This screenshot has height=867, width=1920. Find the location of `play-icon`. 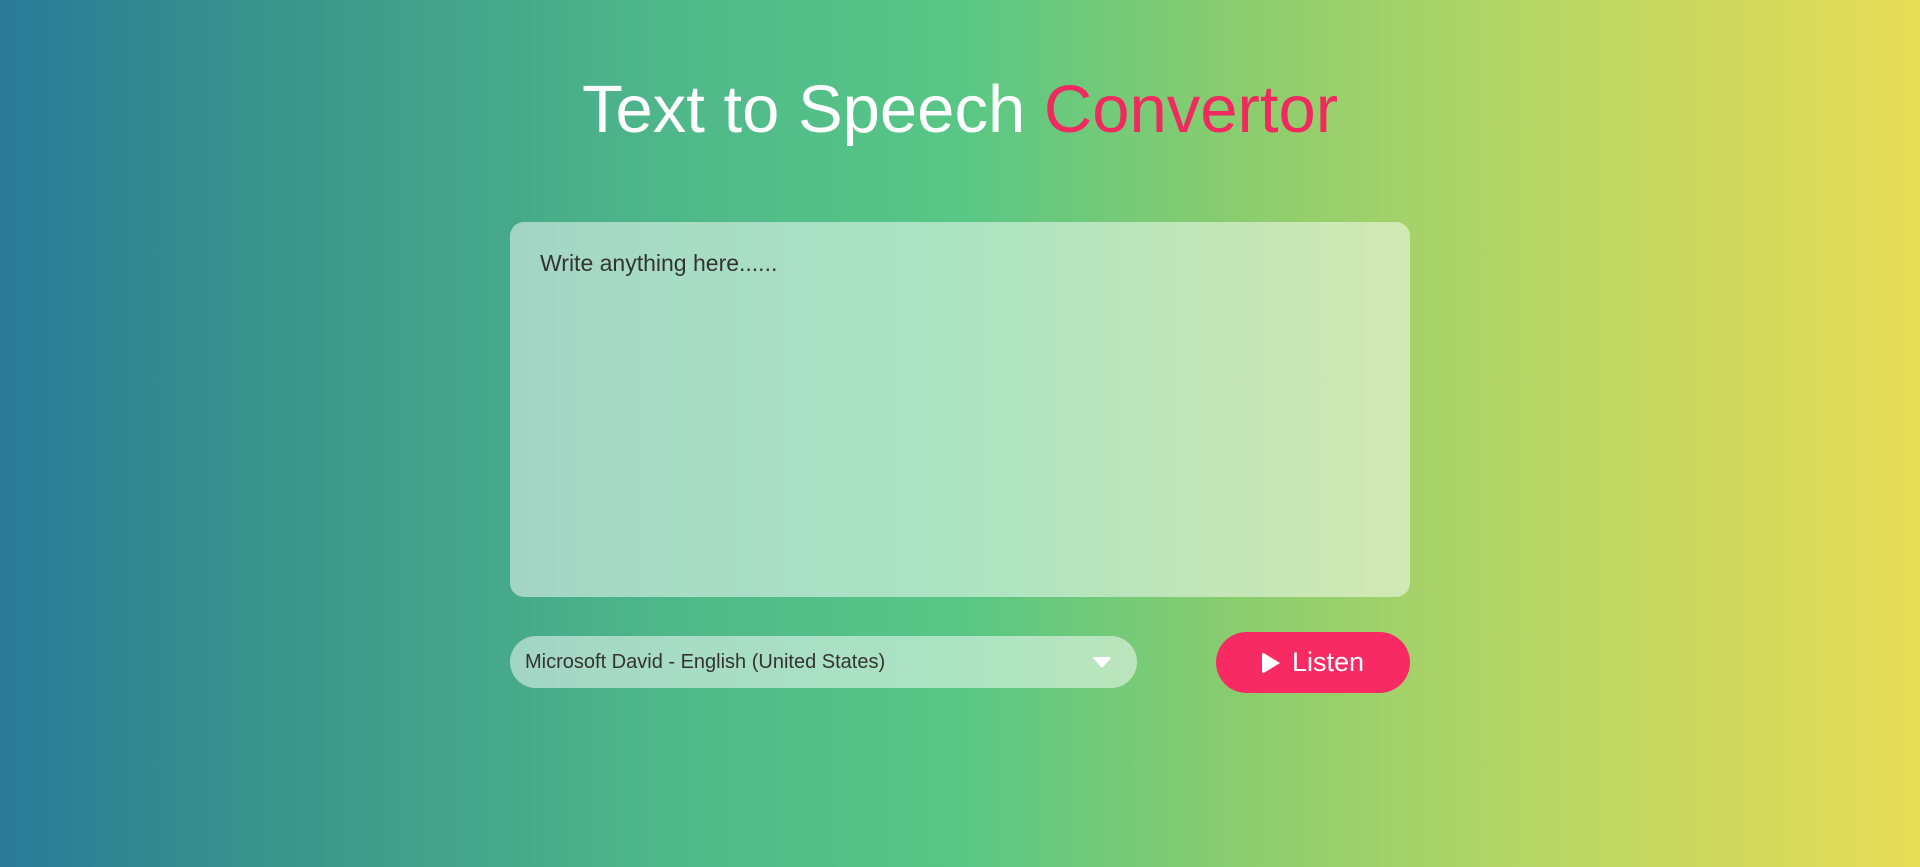

play-icon is located at coordinates (1270, 662).